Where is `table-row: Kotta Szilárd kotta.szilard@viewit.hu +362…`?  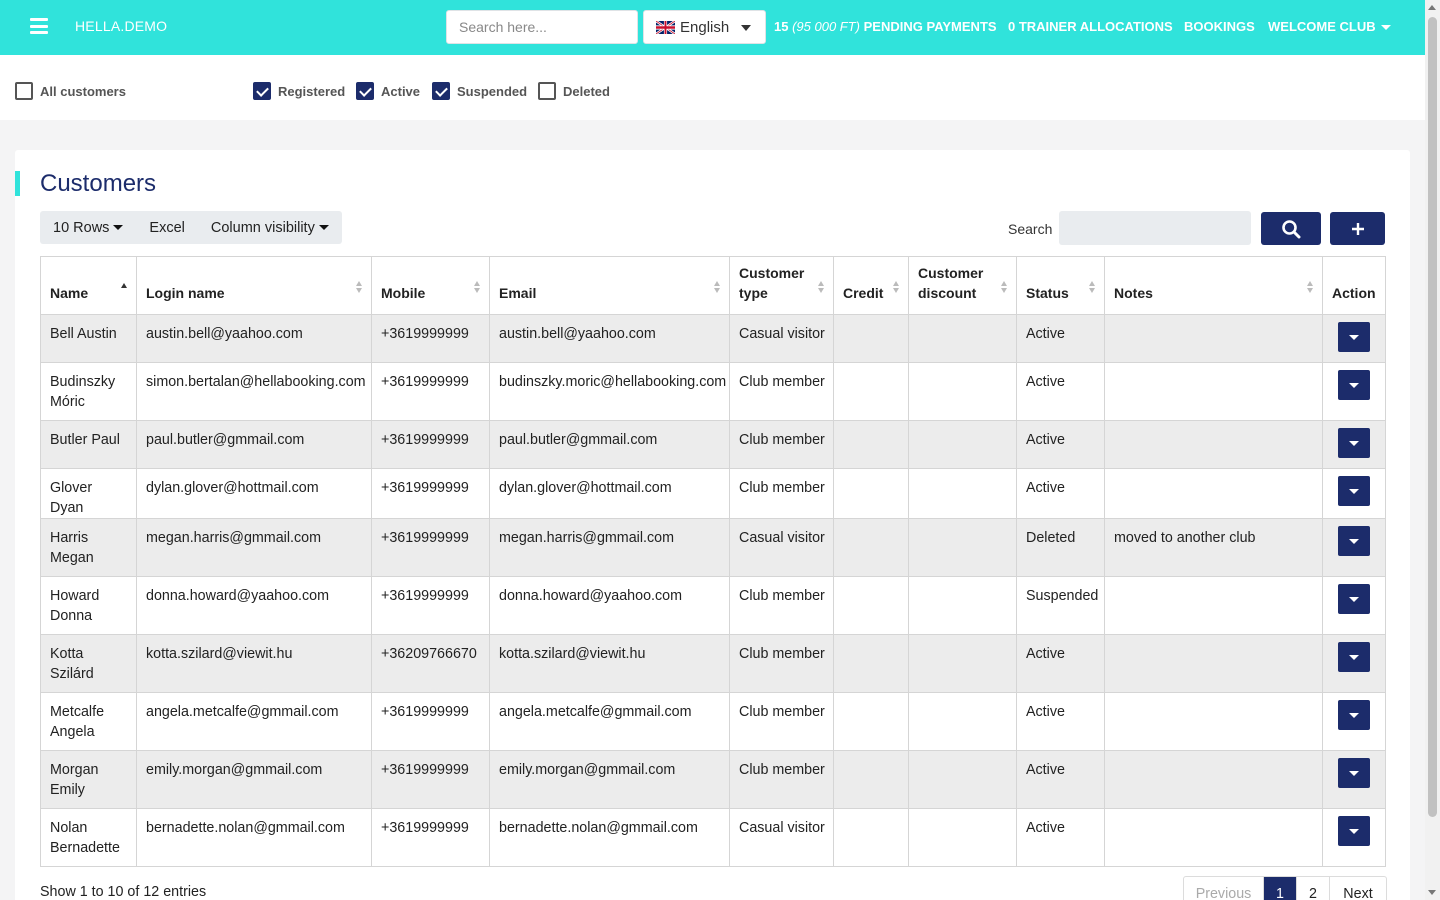 table-row: Kotta Szilárd kotta.szilard@viewit.hu +362… is located at coordinates (713, 663).